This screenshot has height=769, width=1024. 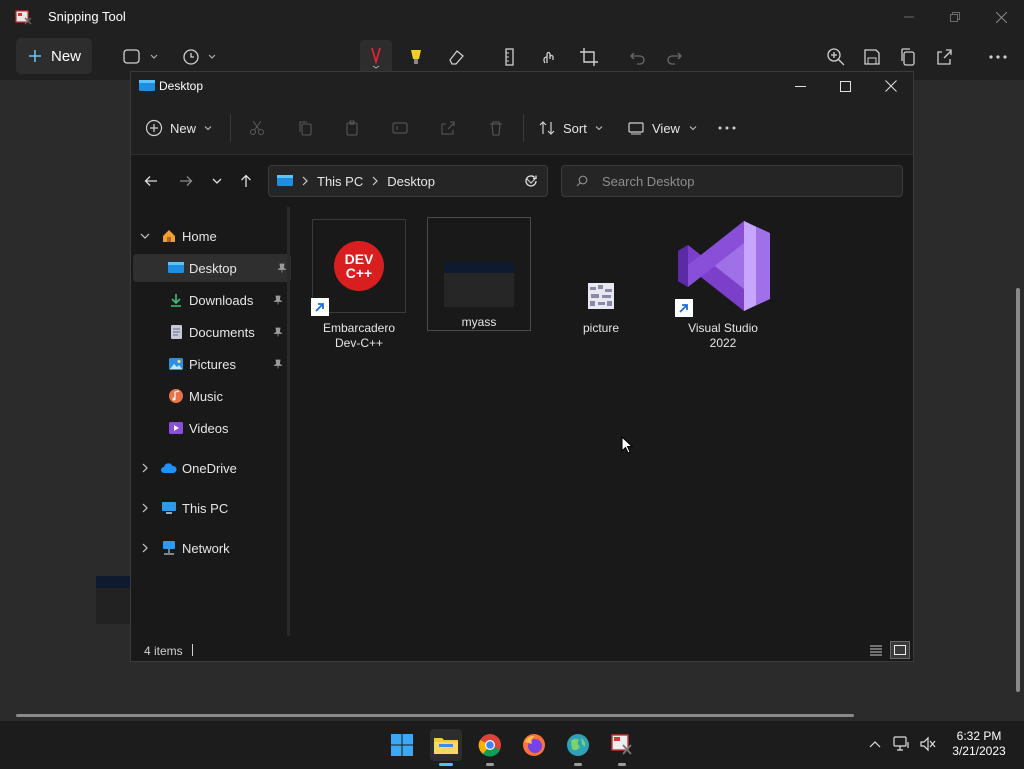 What do you see at coordinates (732, 181) in the screenshot?
I see `search-box: Search Desktop` at bounding box center [732, 181].